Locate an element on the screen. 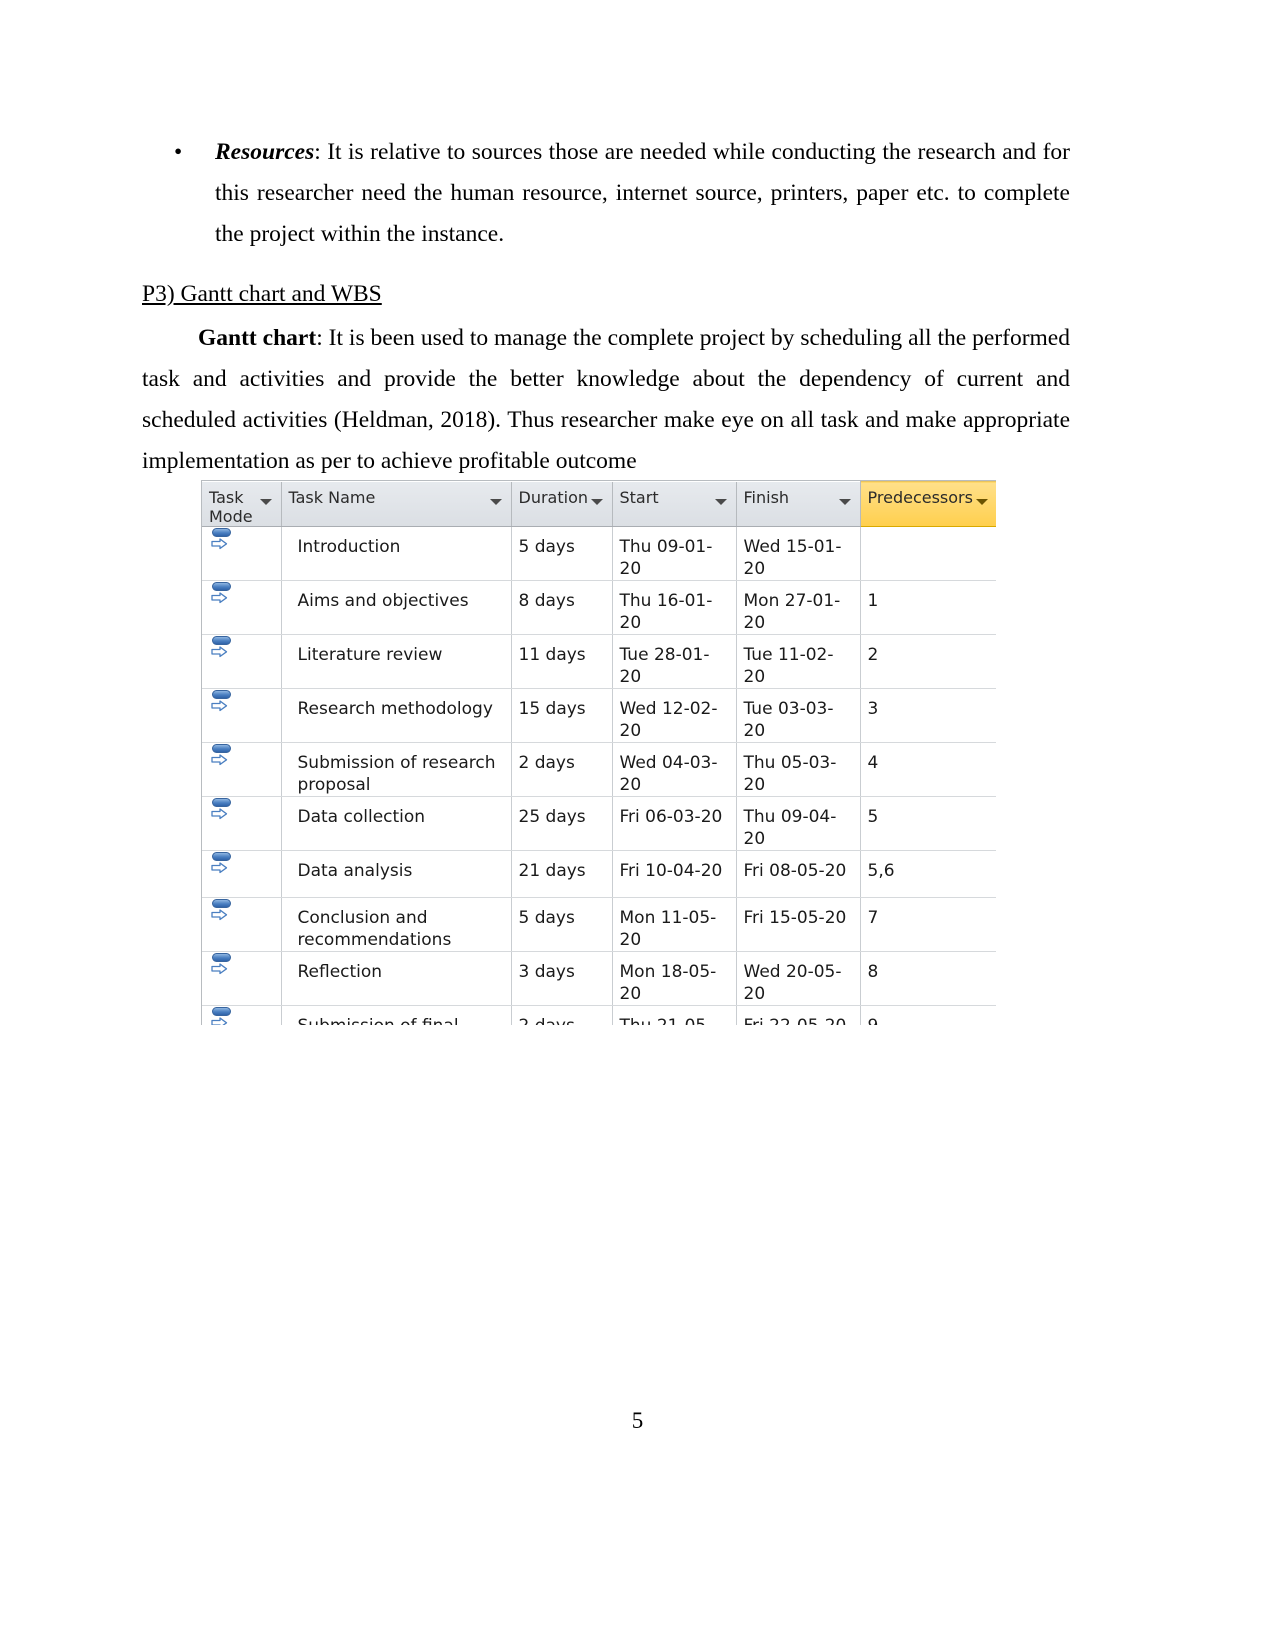 The height and width of the screenshot is (1651, 1275). cell-predecessors: 5,6 is located at coordinates (928, 874).